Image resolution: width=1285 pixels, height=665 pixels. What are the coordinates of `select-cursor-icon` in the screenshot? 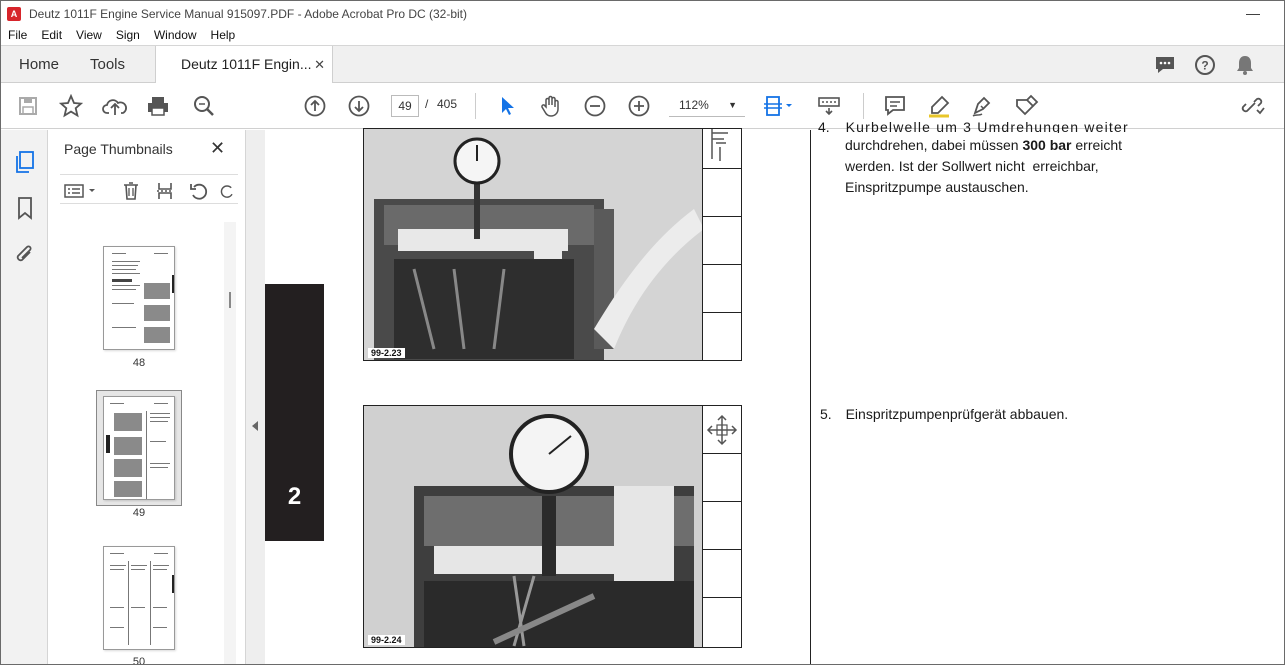 It's located at (507, 106).